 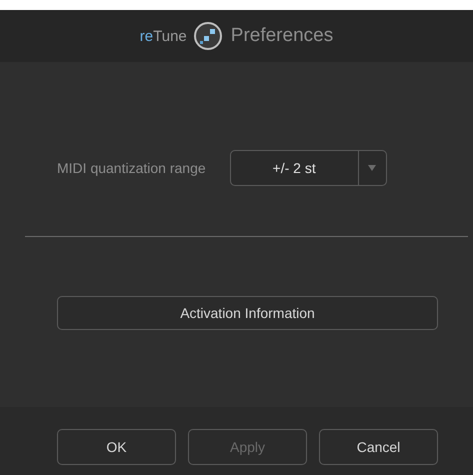 I want to click on app-logo-text: reTune, so click(x=163, y=36).